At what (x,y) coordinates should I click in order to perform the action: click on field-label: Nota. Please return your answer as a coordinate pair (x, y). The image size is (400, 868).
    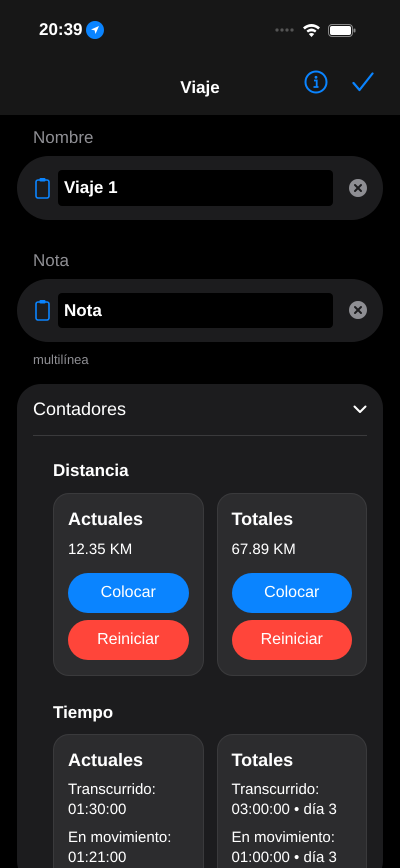
    Looking at the image, I should click on (51, 261).